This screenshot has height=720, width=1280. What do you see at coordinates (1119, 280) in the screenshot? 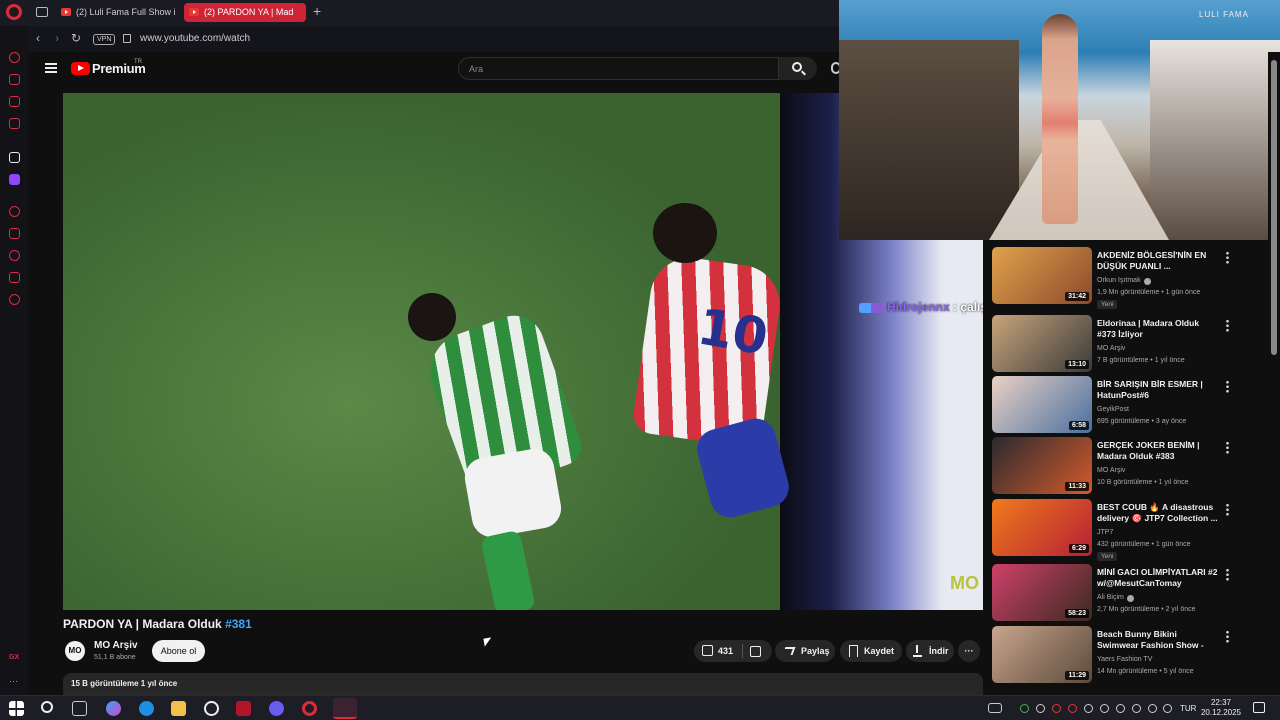
I see `recommendation-channel: Orkun Işıtmak` at bounding box center [1119, 280].